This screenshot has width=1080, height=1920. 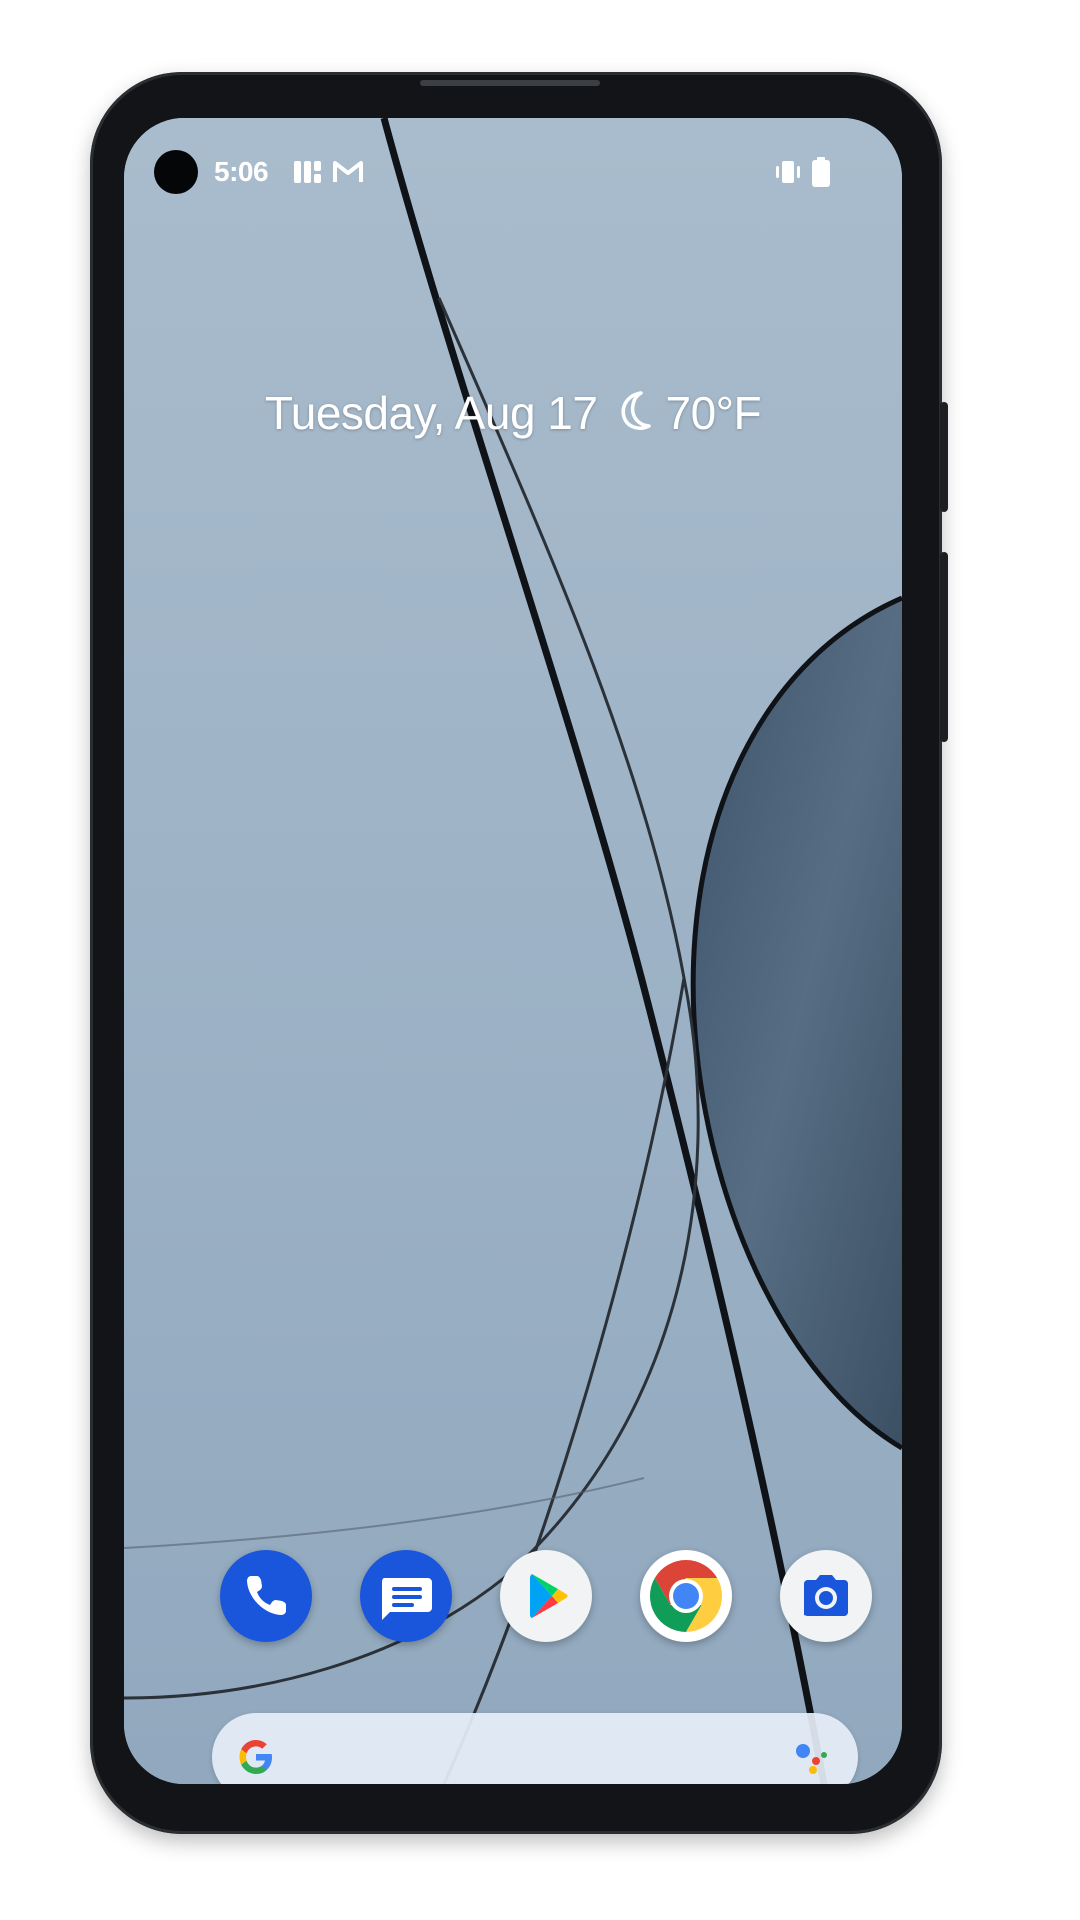 I want to click on power-button, so click(x=944, y=457).